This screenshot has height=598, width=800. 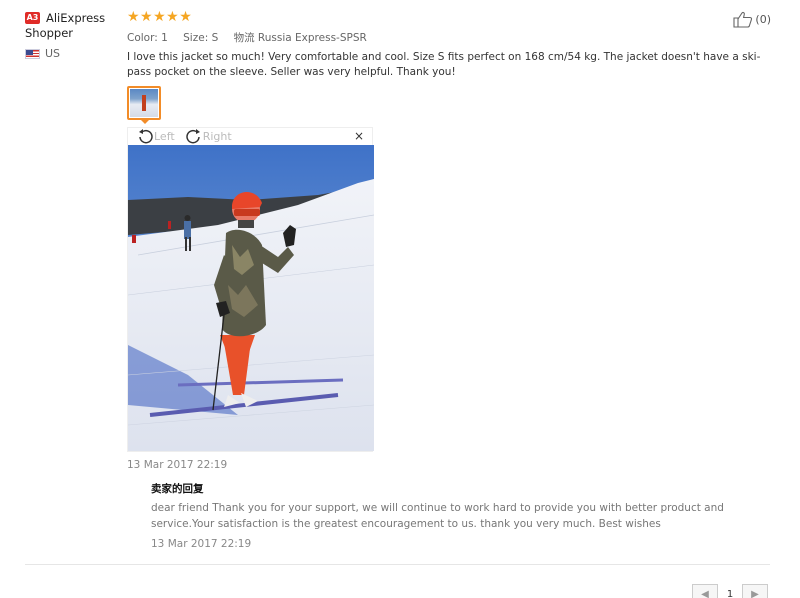 I want to click on current-page: 1, so click(x=730, y=591).